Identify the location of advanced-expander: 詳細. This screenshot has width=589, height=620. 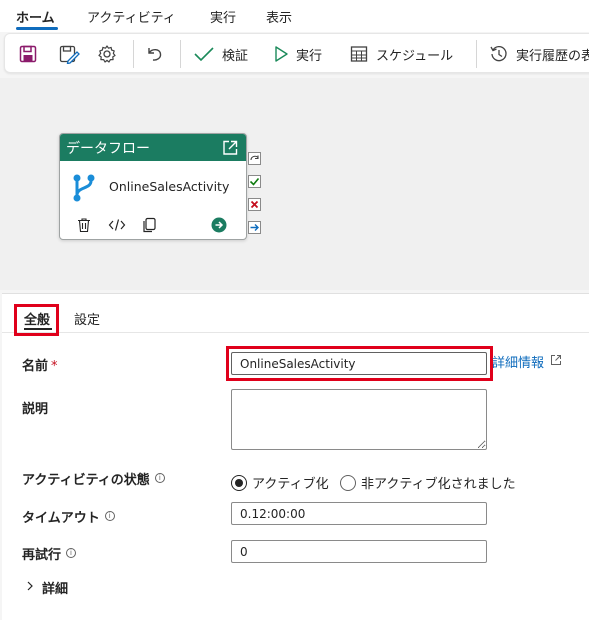
(47, 587).